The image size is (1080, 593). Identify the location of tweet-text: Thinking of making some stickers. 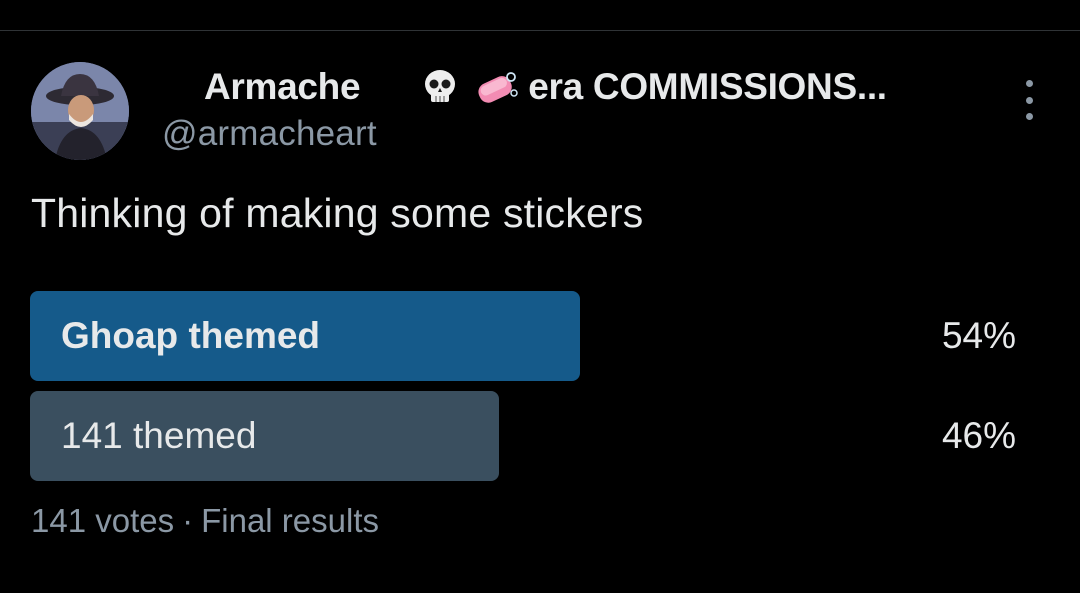
(337, 213).